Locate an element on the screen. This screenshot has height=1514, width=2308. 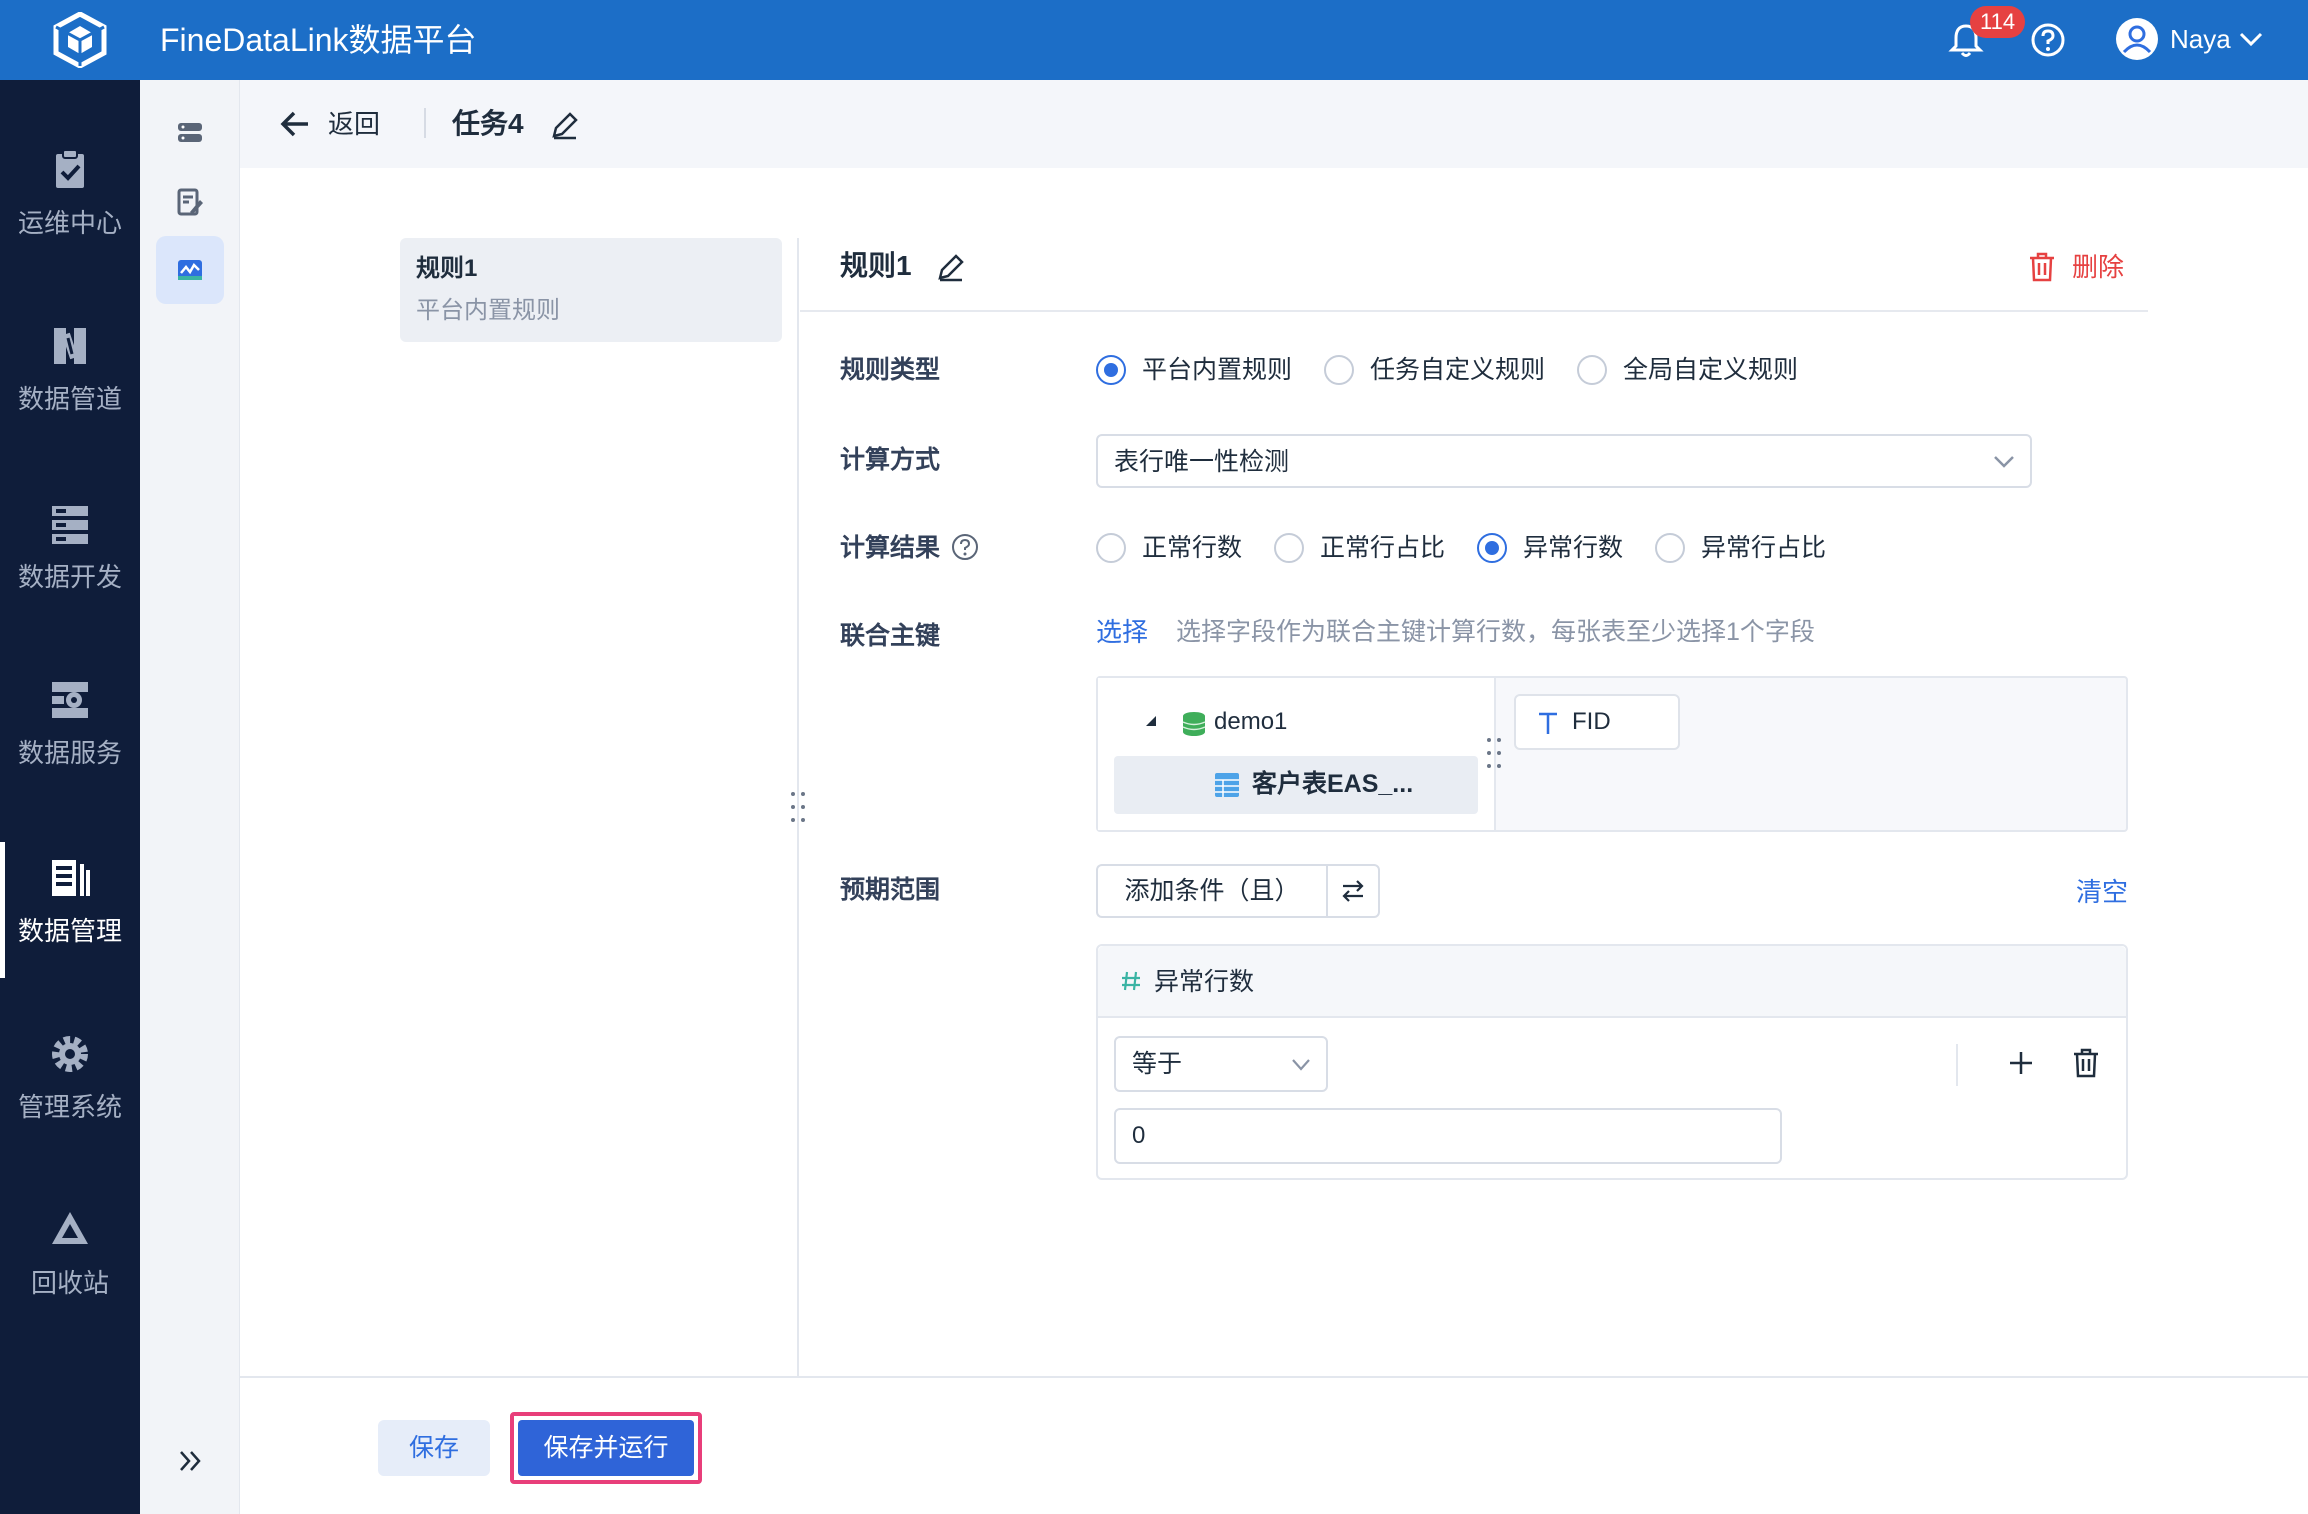
server-stack-icon is located at coordinates (70, 525).